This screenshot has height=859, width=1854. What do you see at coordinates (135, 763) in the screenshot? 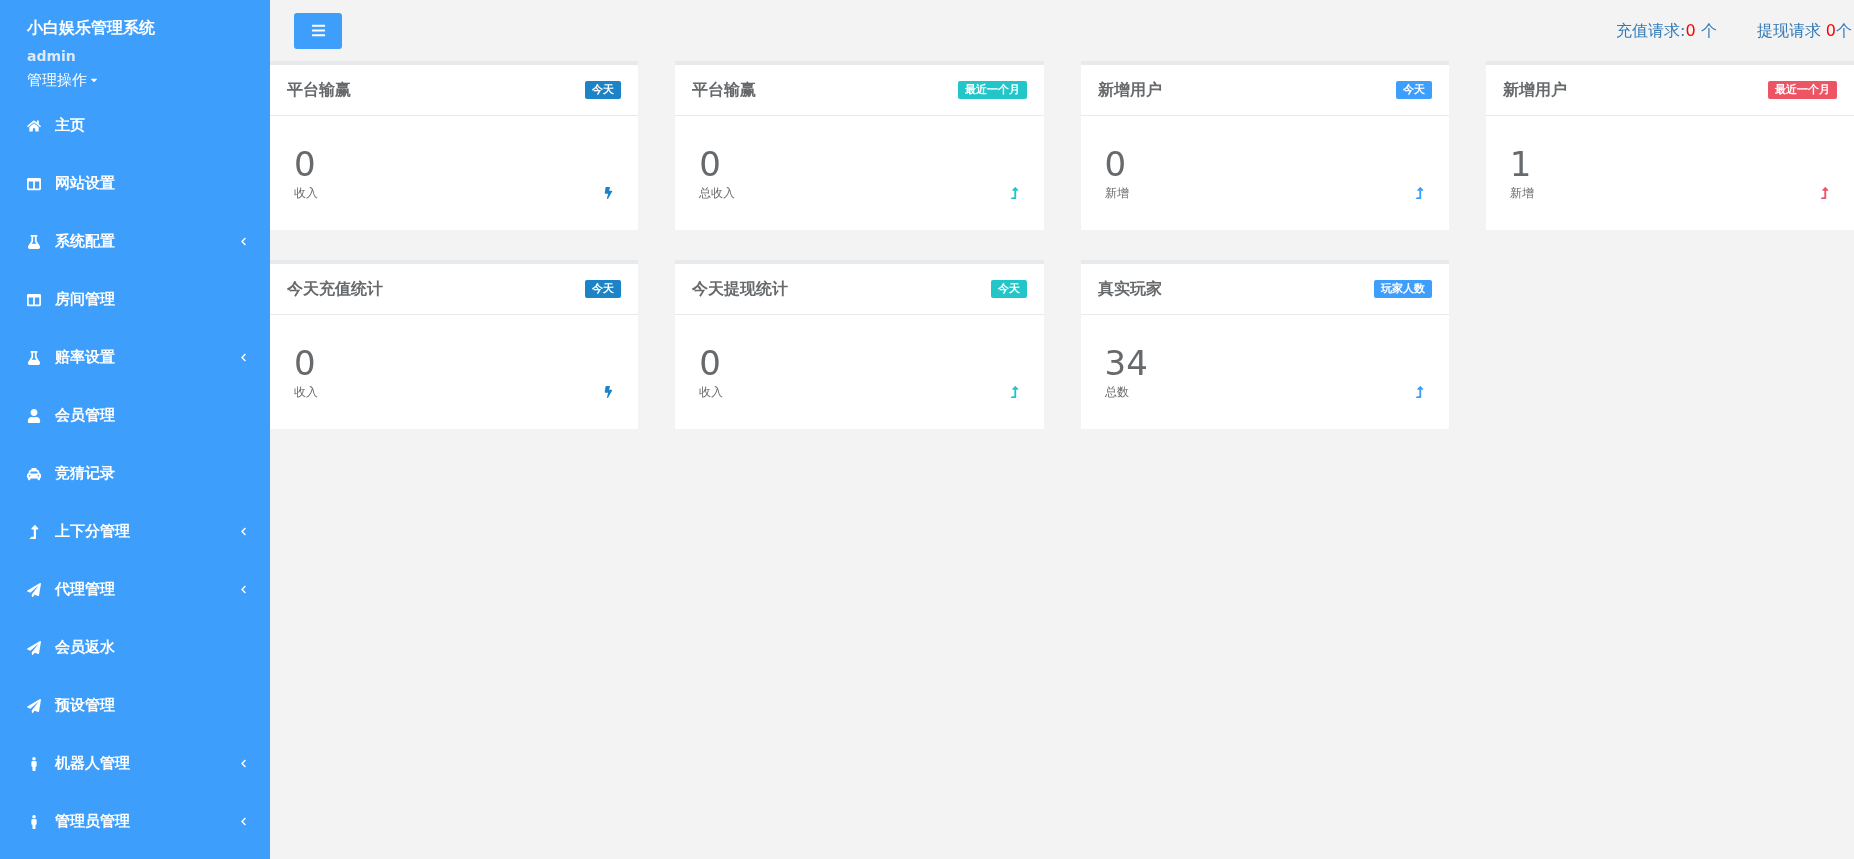
I see `nav-item: 机器人管理` at bounding box center [135, 763].